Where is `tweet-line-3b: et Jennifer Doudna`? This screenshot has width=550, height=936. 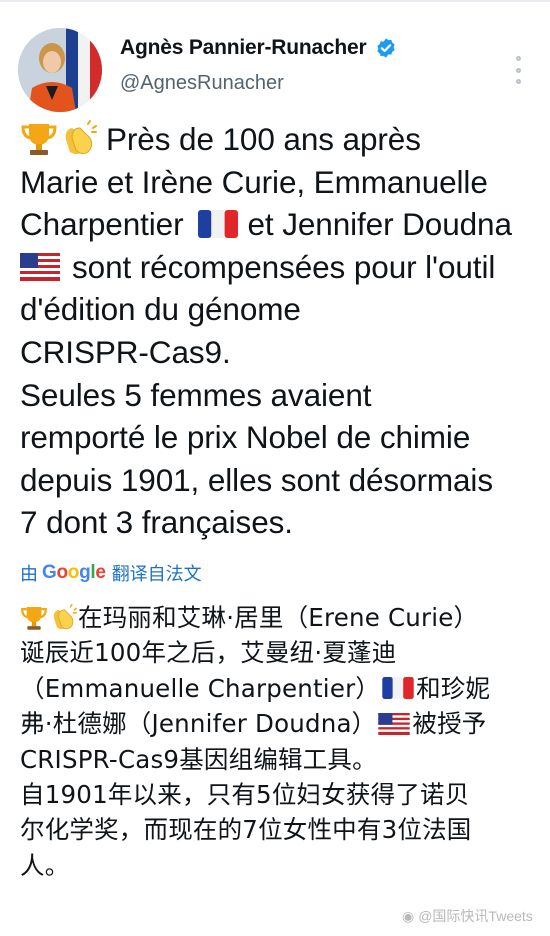
tweet-line-3b: et Jennifer Doudna is located at coordinates (379, 224).